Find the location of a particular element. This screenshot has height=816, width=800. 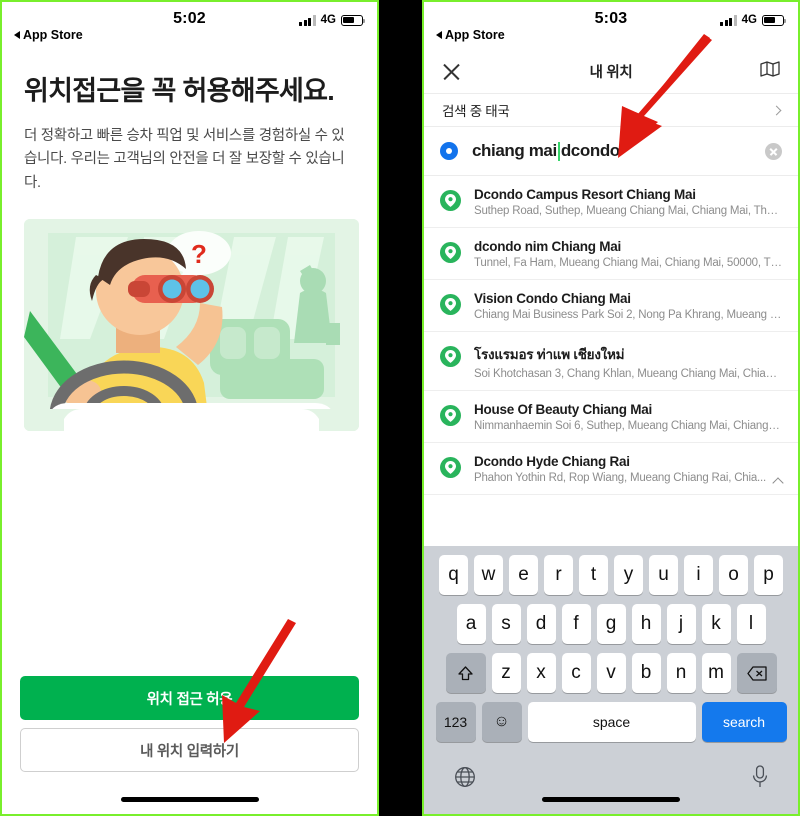

key-o: o is located at coordinates (733, 575).